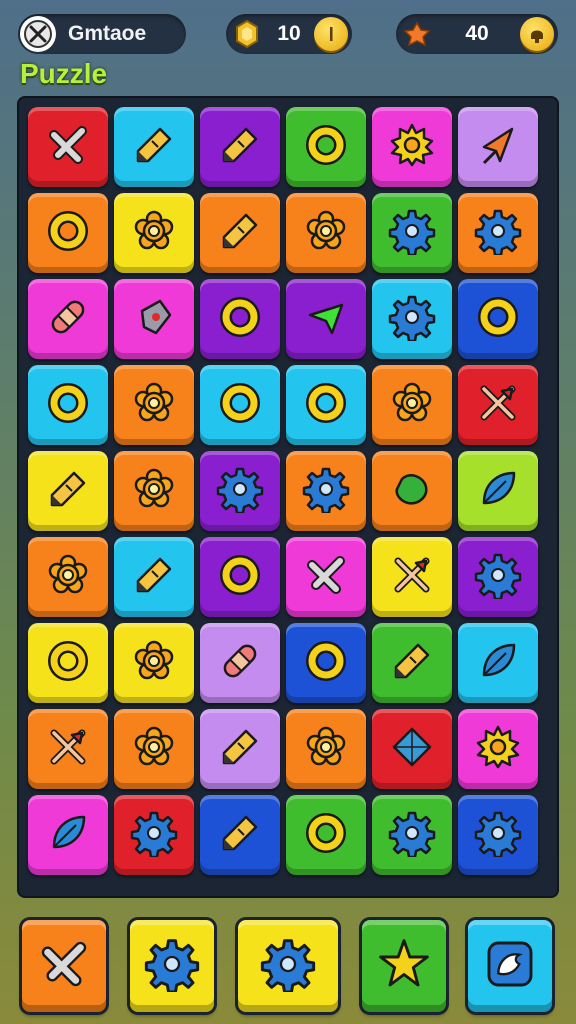 Image resolution: width=576 pixels, height=1024 pixels. I want to click on crossed-swords-icon, so click(38, 34).